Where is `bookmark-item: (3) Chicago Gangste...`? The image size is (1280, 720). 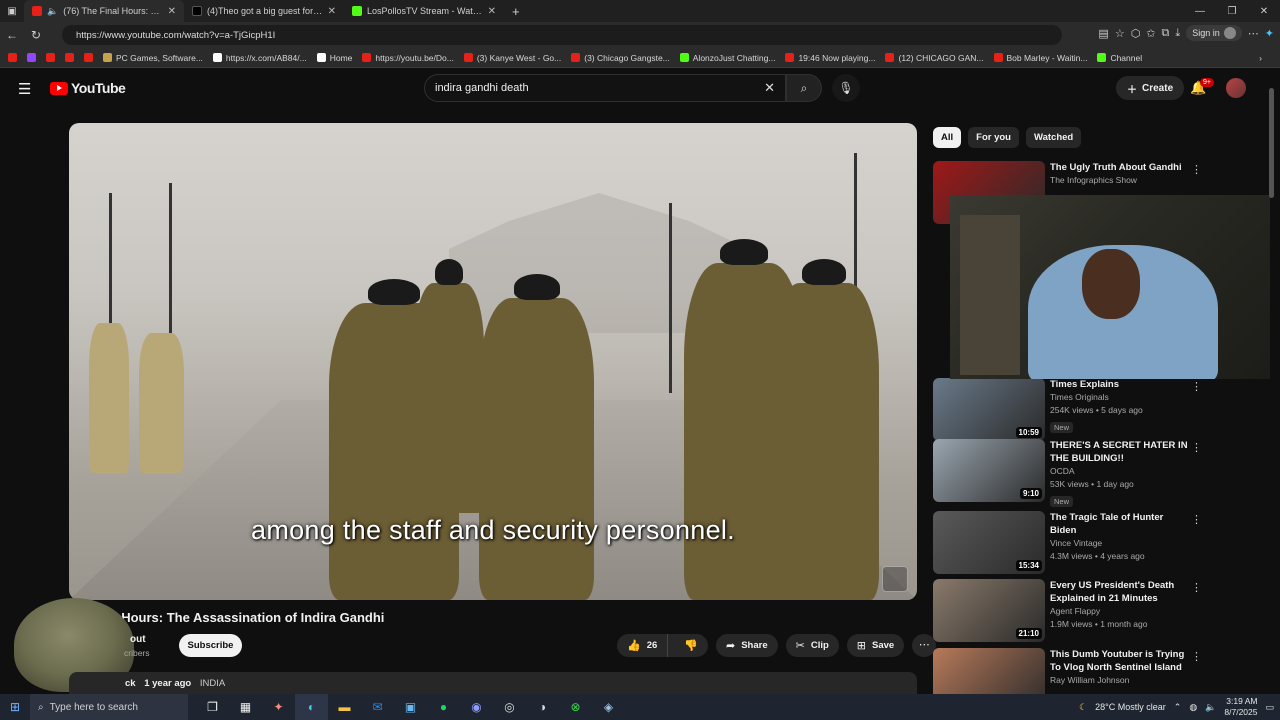 bookmark-item: (3) Chicago Gangste... is located at coordinates (620, 58).